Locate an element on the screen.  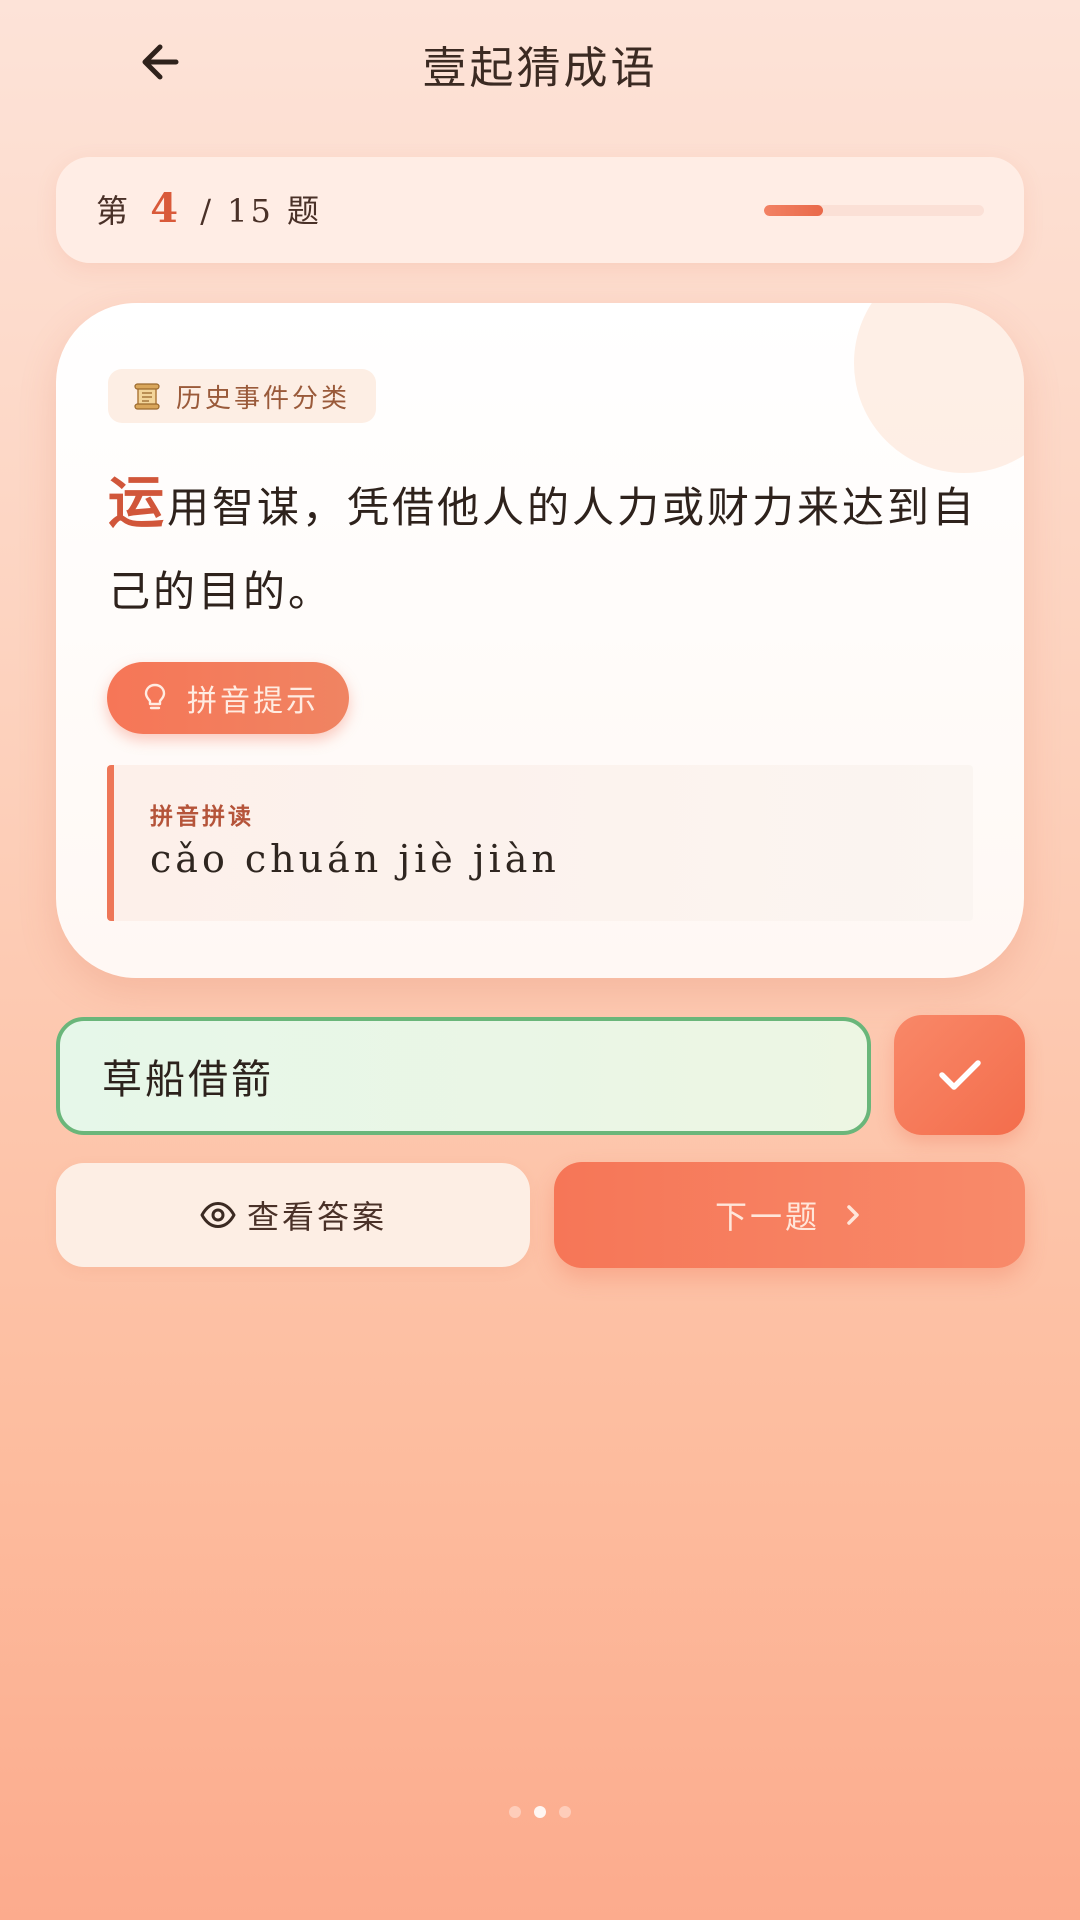
question-first-char: 运 is located at coordinates (137, 503).